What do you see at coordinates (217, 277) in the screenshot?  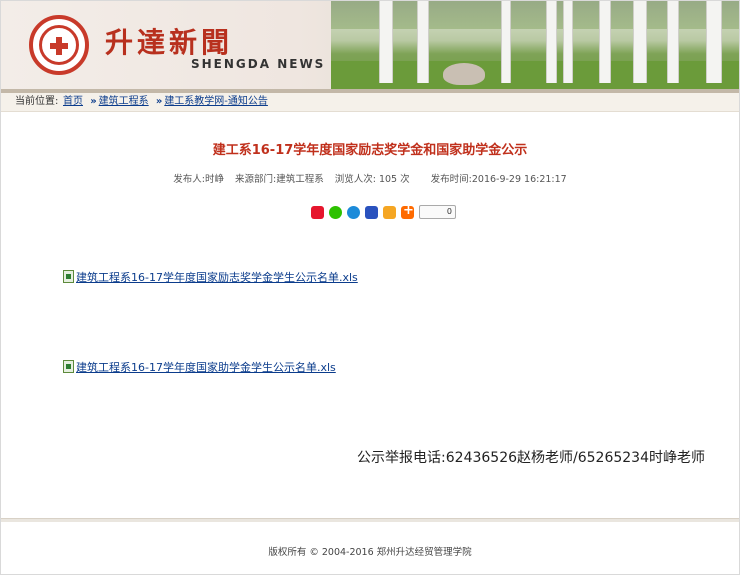 I see `attachment-link-scholarship: 建筑工程系16-17学年度国家励志奖学金学生公示名单.xls` at bounding box center [217, 277].